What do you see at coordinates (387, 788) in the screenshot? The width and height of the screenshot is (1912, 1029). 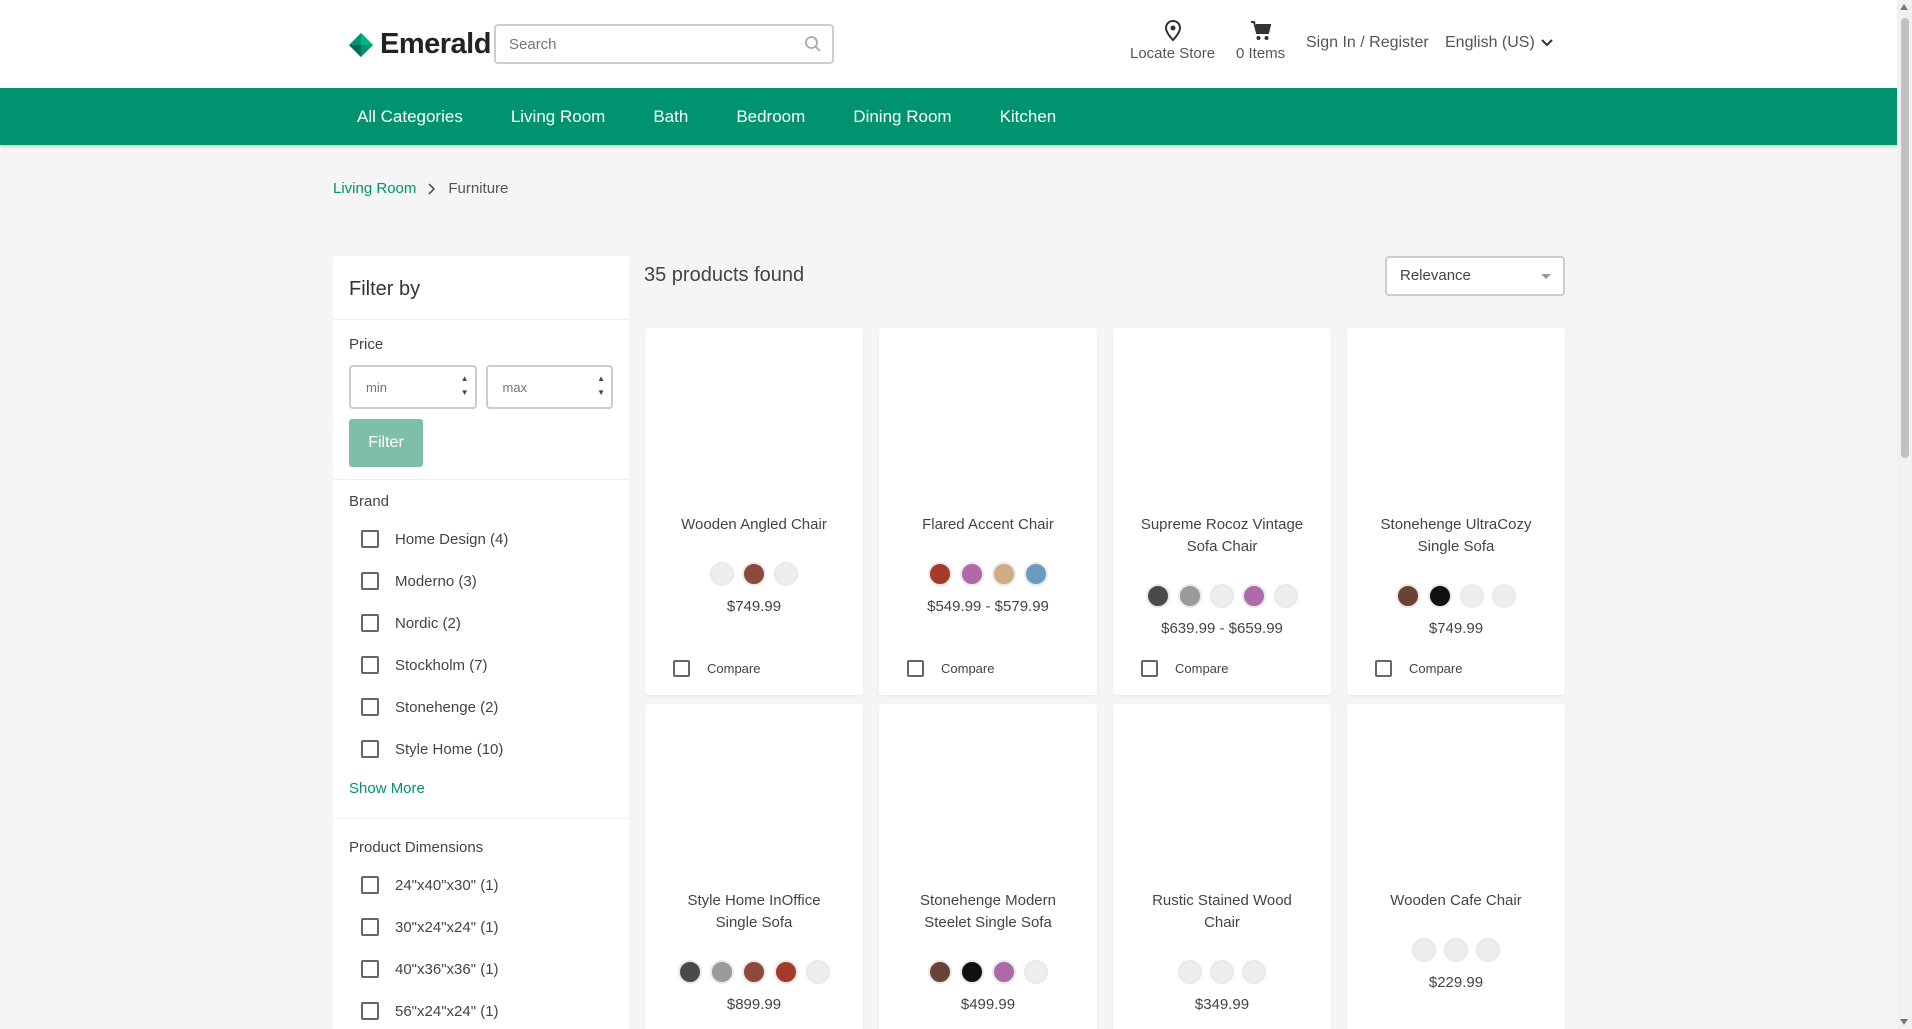 I see `show-more-link: Show More` at bounding box center [387, 788].